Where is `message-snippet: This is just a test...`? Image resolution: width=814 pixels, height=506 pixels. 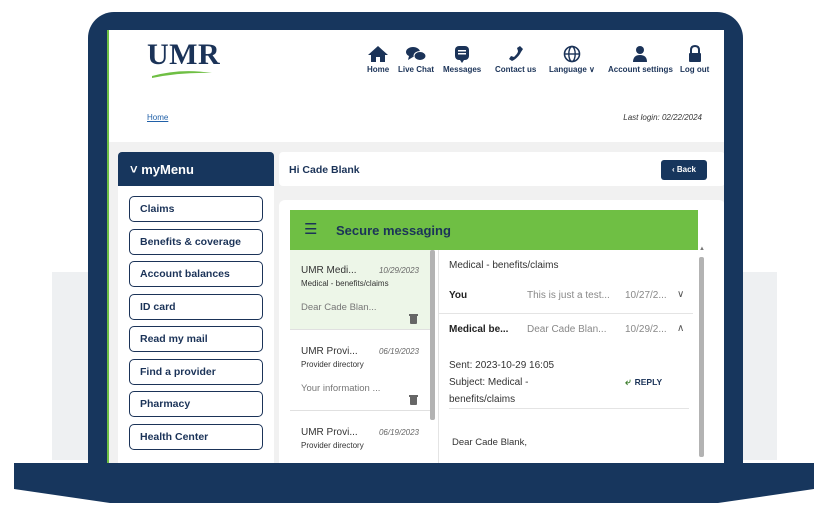
message-snippet: This is just a test... is located at coordinates (568, 295).